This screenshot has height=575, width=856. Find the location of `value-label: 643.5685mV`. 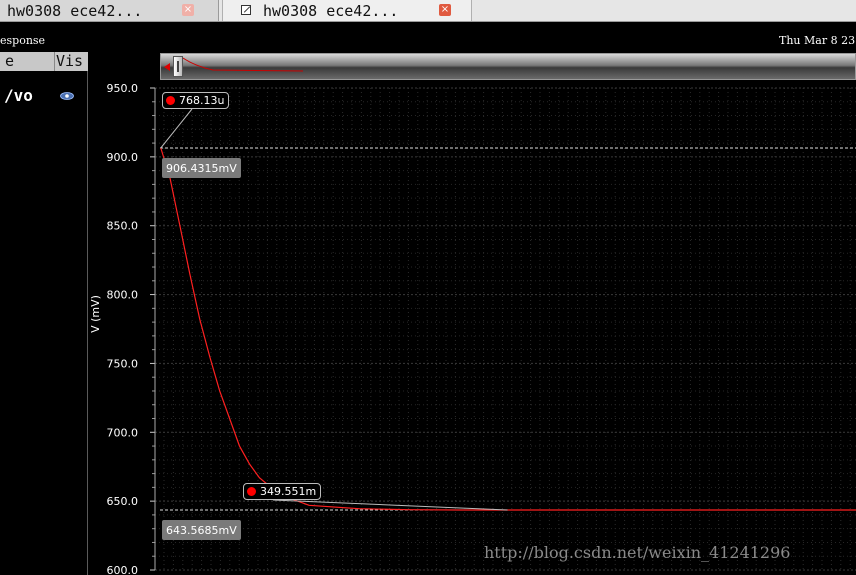

value-label: 643.5685mV is located at coordinates (201, 530).